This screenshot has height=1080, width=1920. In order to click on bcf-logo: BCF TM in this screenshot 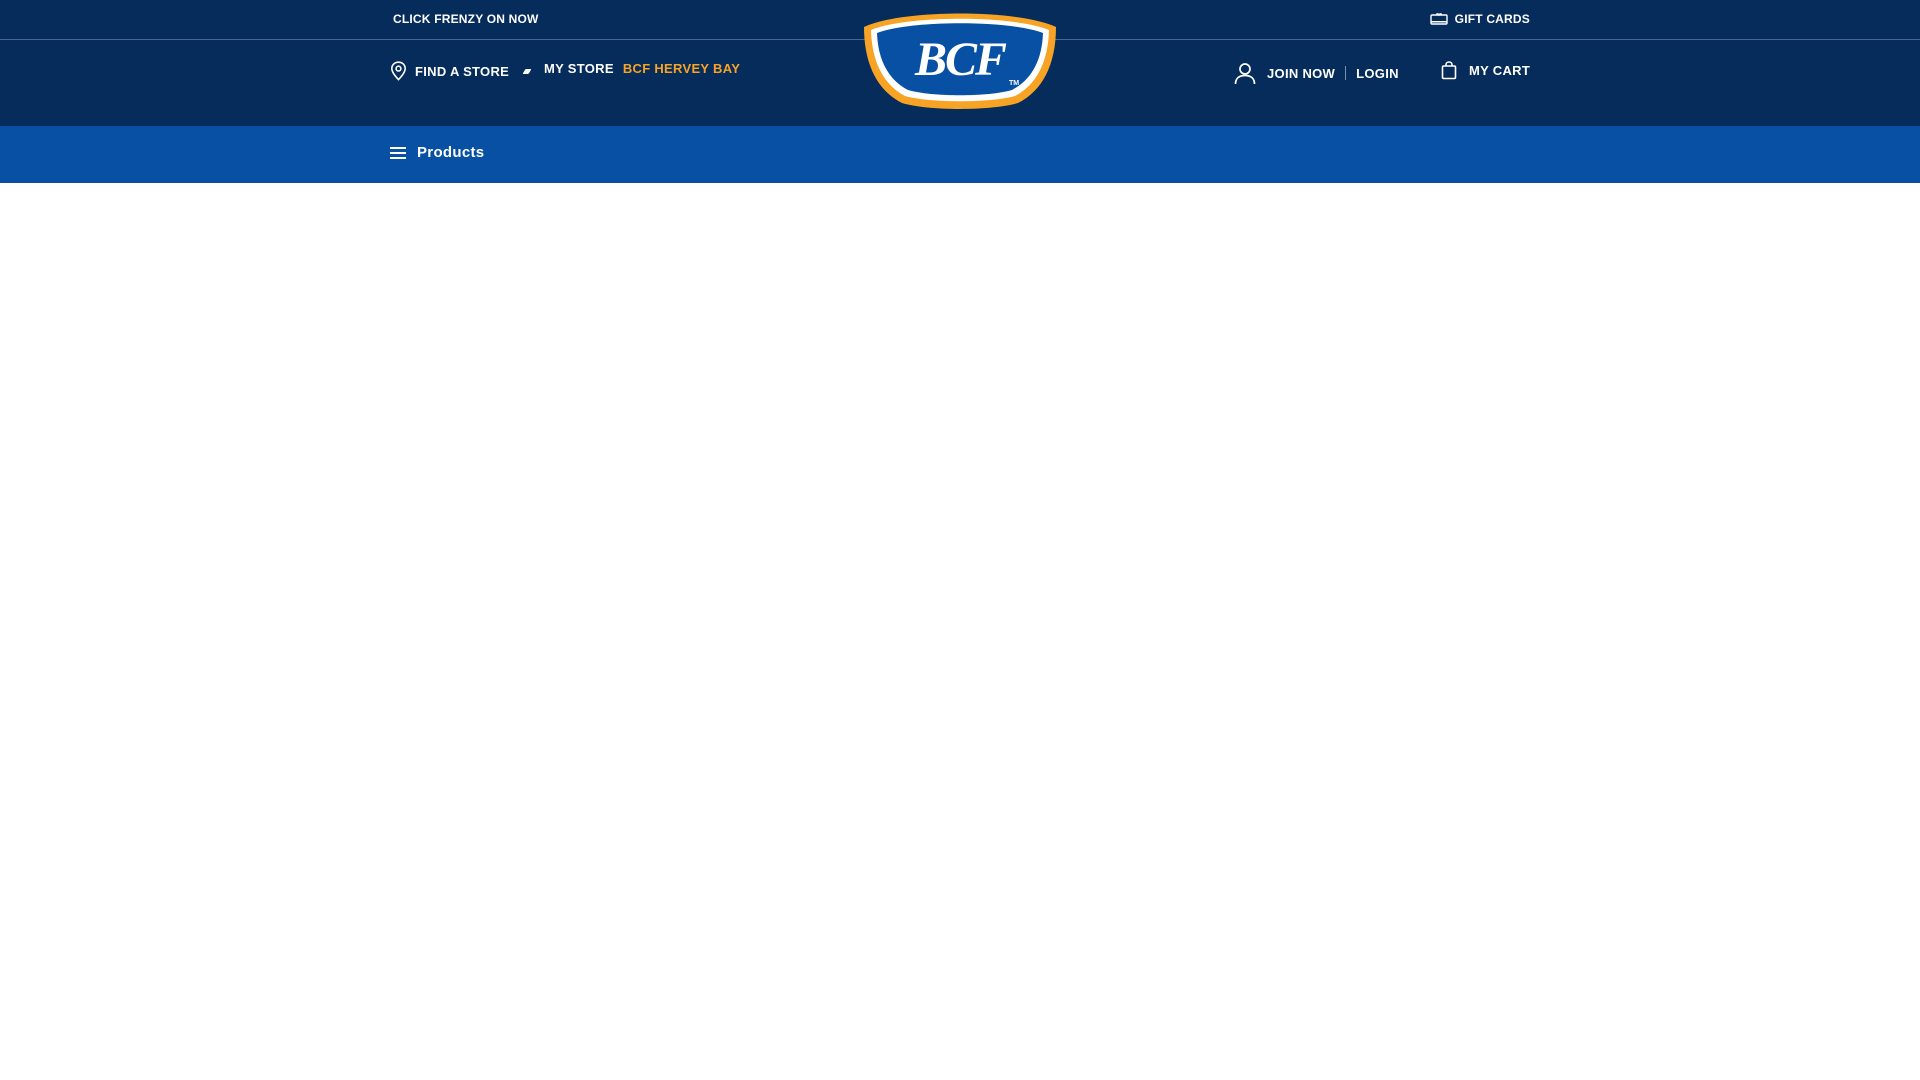, I will do `click(960, 61)`.